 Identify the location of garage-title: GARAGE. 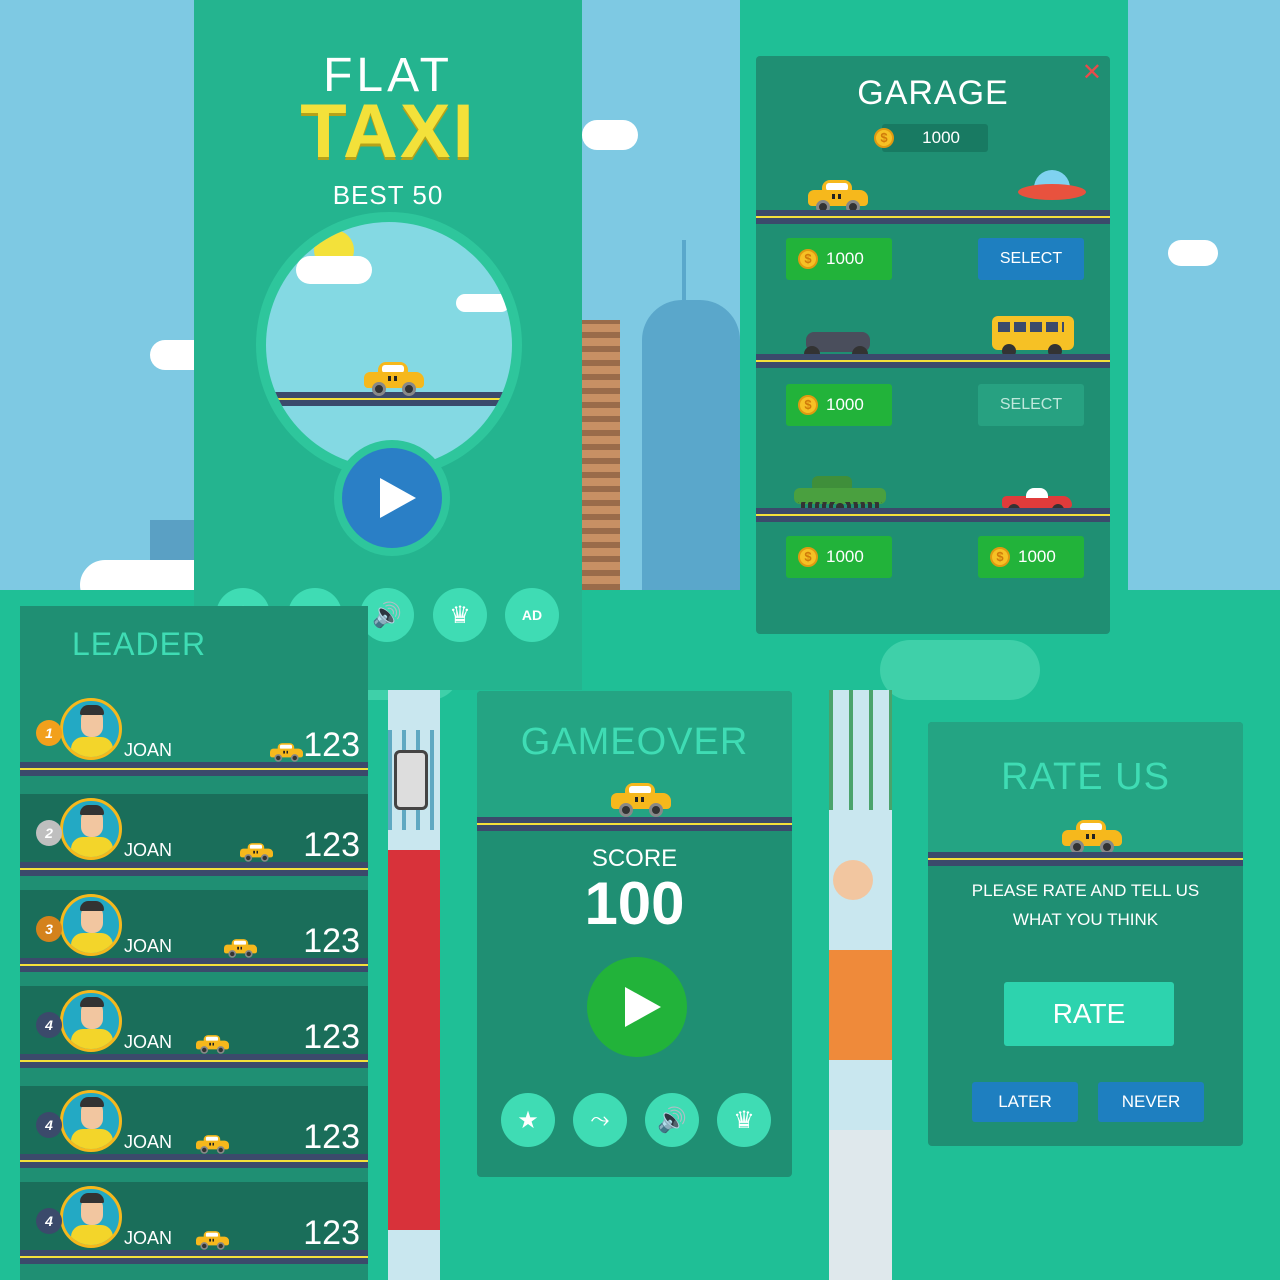
(933, 93).